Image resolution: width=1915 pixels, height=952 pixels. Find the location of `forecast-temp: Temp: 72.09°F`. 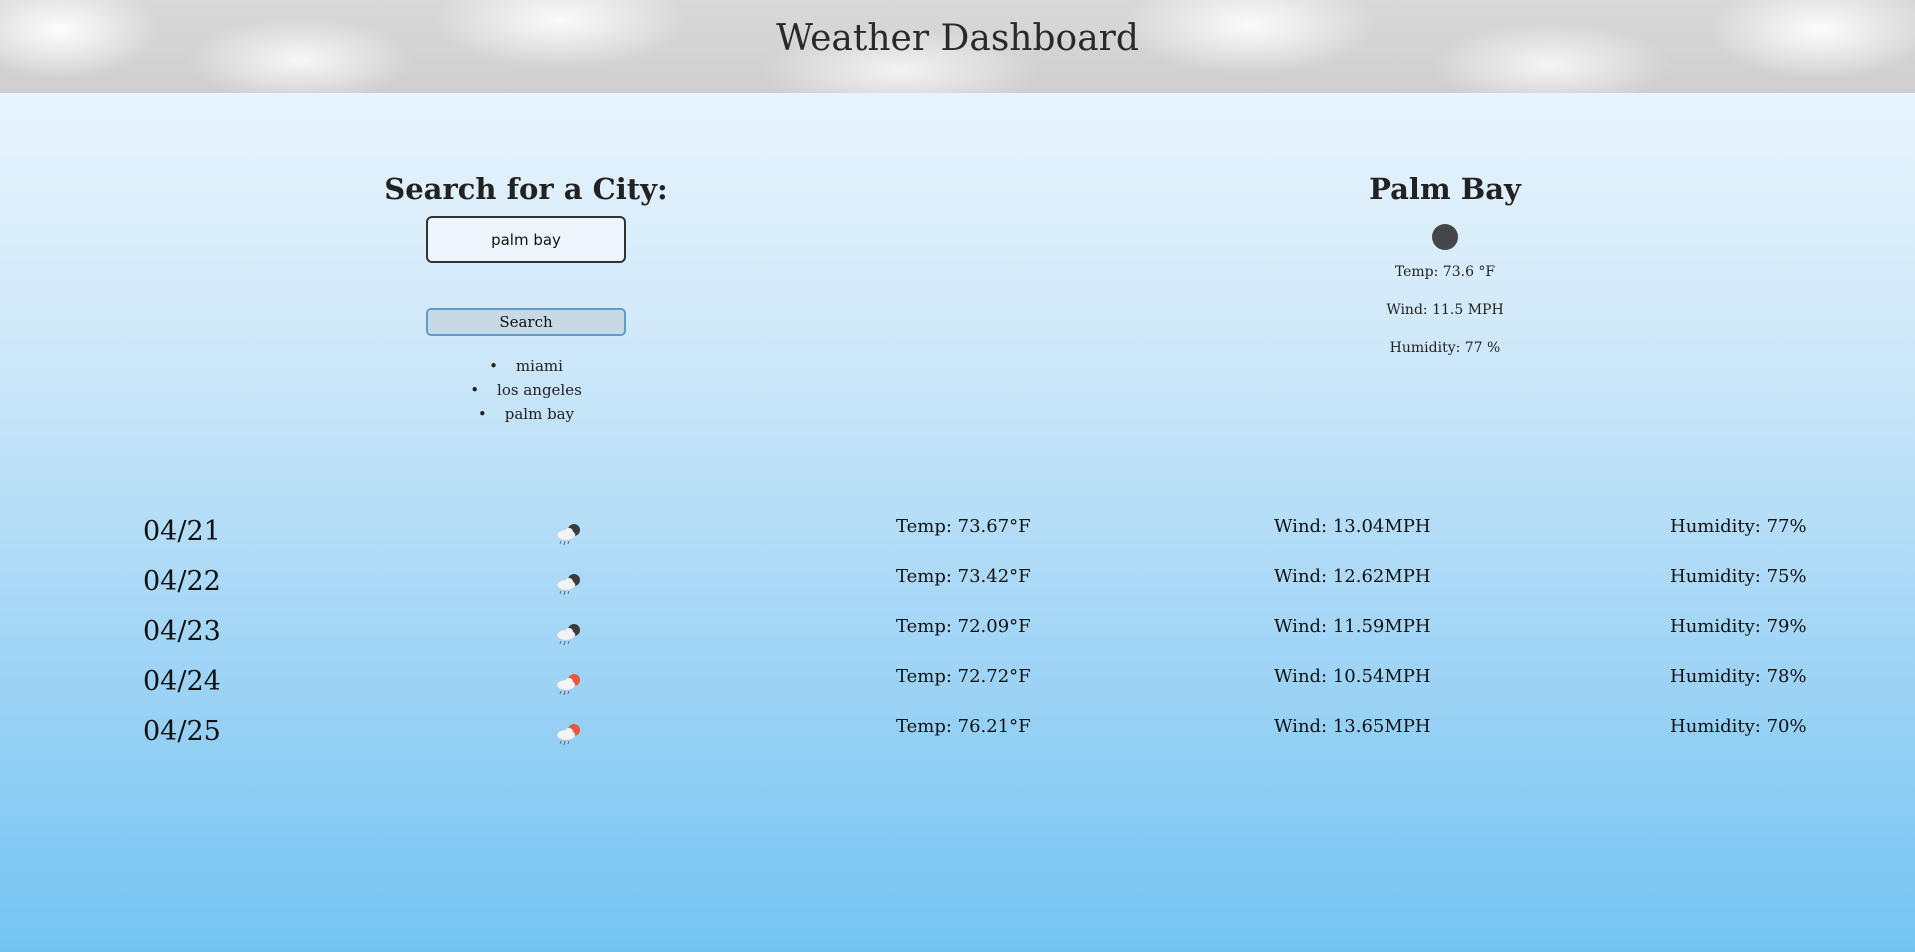

forecast-temp: Temp: 72.09°F is located at coordinates (963, 626).